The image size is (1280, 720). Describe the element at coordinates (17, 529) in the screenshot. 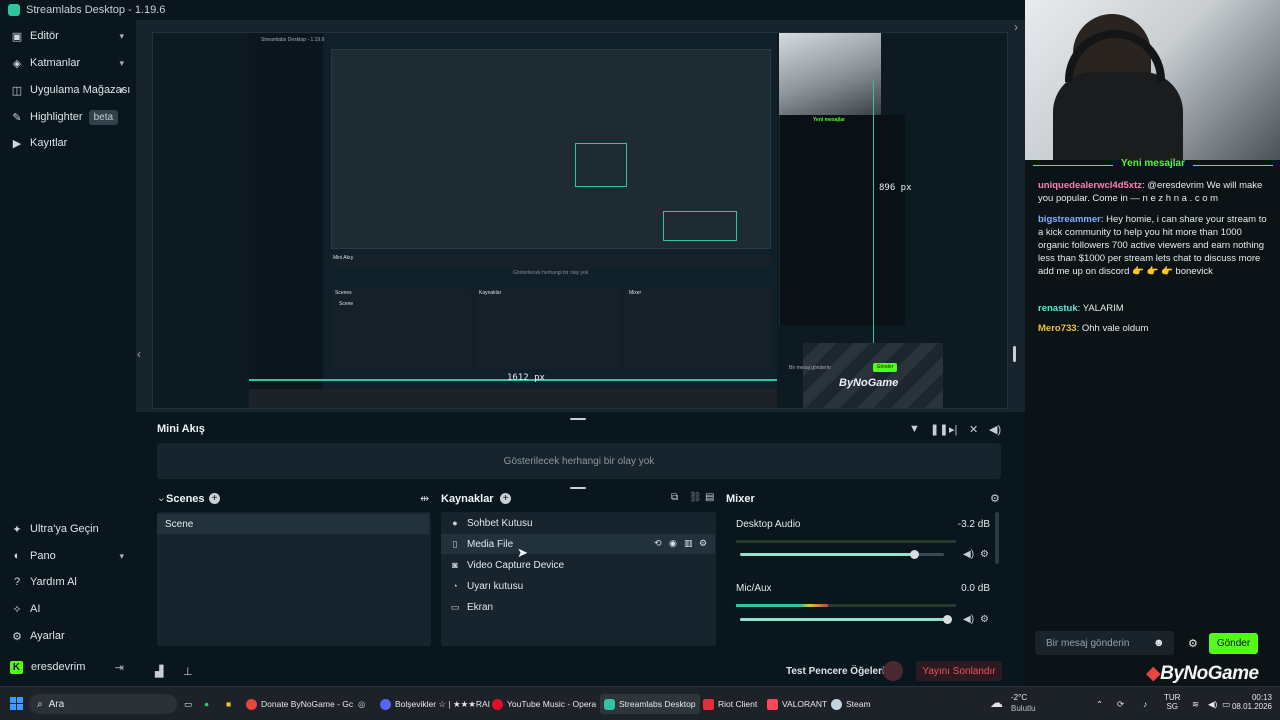

I see `ultra-icon: ✦` at that location.